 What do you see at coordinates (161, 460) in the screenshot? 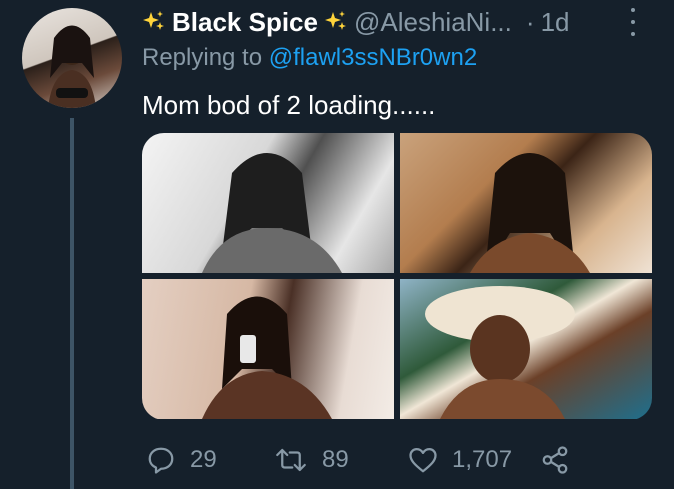
I see `comment-icon` at bounding box center [161, 460].